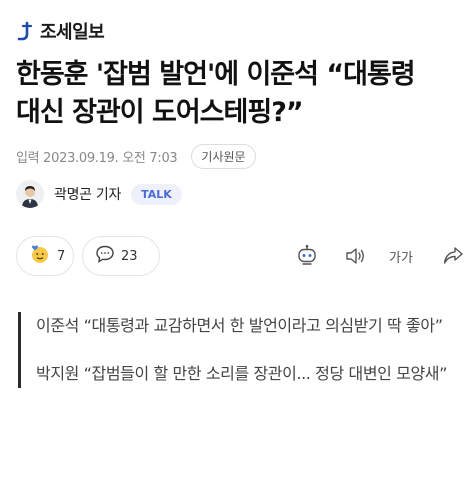 Image resolution: width=474 pixels, height=483 pixels. What do you see at coordinates (105, 256) in the screenshot?
I see `comment-bubble-icon` at bounding box center [105, 256].